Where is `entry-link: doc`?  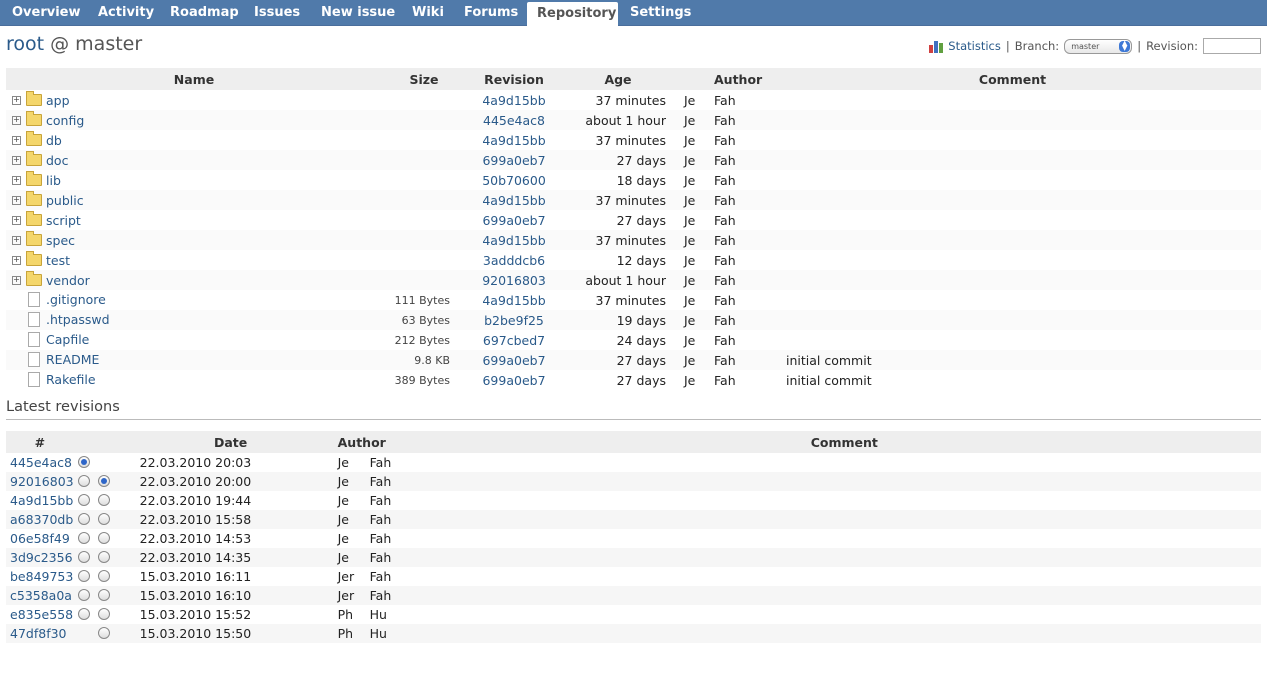 entry-link: doc is located at coordinates (57, 160).